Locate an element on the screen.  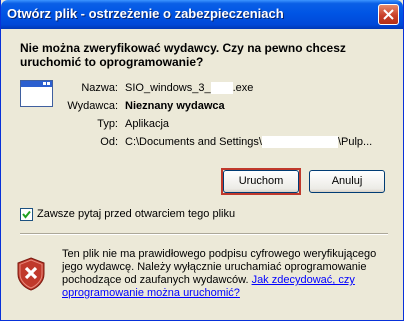
checkmark-icon is located at coordinates (26, 214).